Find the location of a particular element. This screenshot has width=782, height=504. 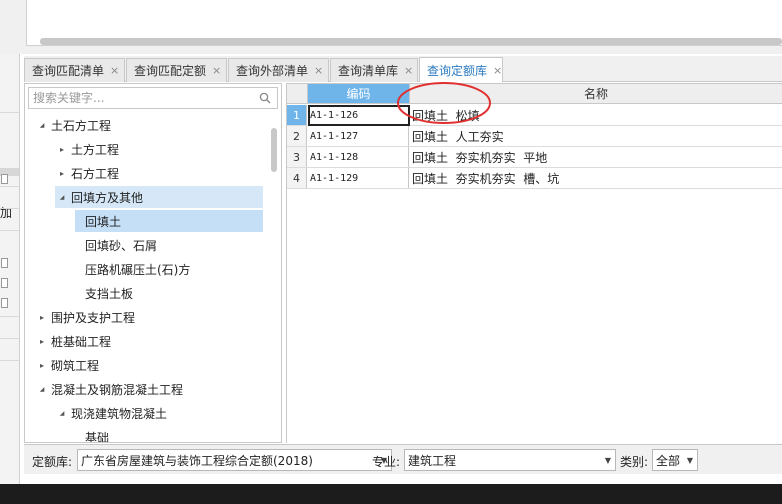

tree-item: ◢ 现浇建筑物混凝土 is located at coordinates (113, 413).